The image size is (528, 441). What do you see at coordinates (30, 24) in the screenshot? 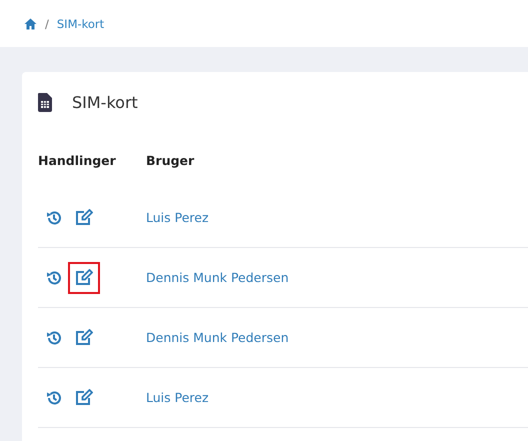
I see `home-icon` at bounding box center [30, 24].